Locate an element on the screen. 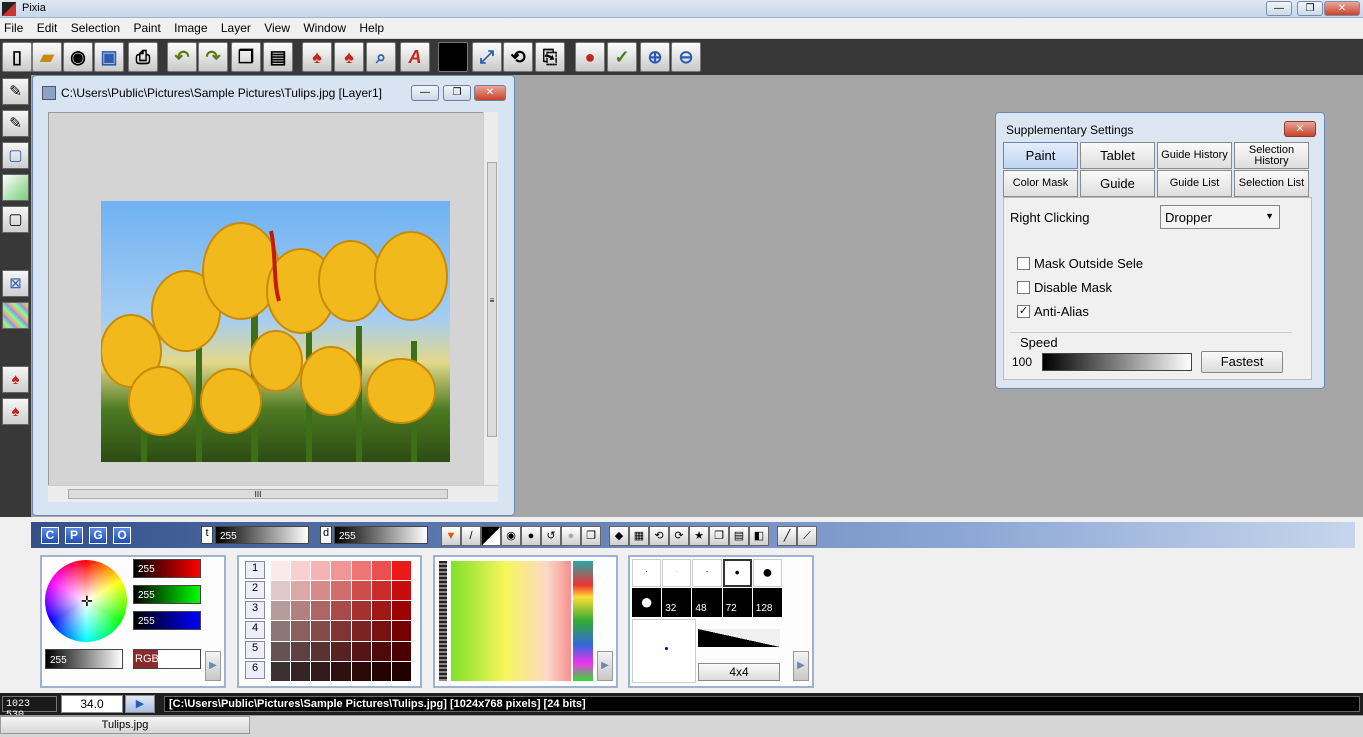  text-tool-icon: A is located at coordinates (415, 57).